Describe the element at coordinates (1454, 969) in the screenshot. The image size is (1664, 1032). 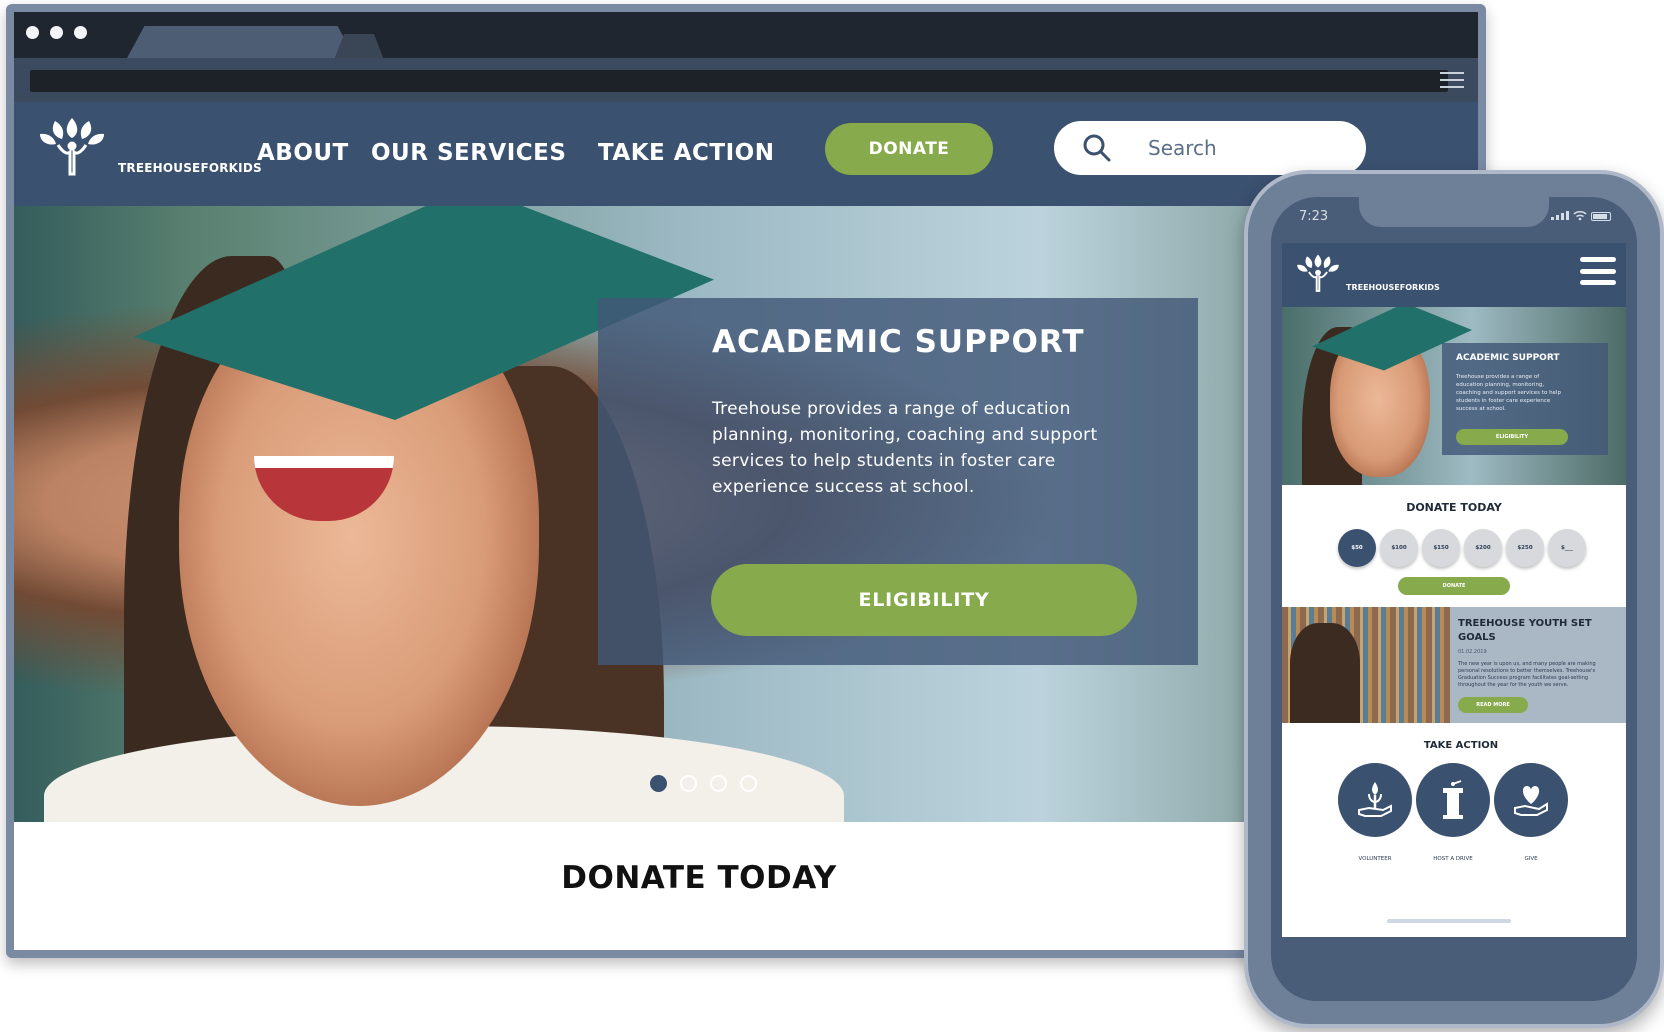
I see `phone-bottom-bezel` at that location.